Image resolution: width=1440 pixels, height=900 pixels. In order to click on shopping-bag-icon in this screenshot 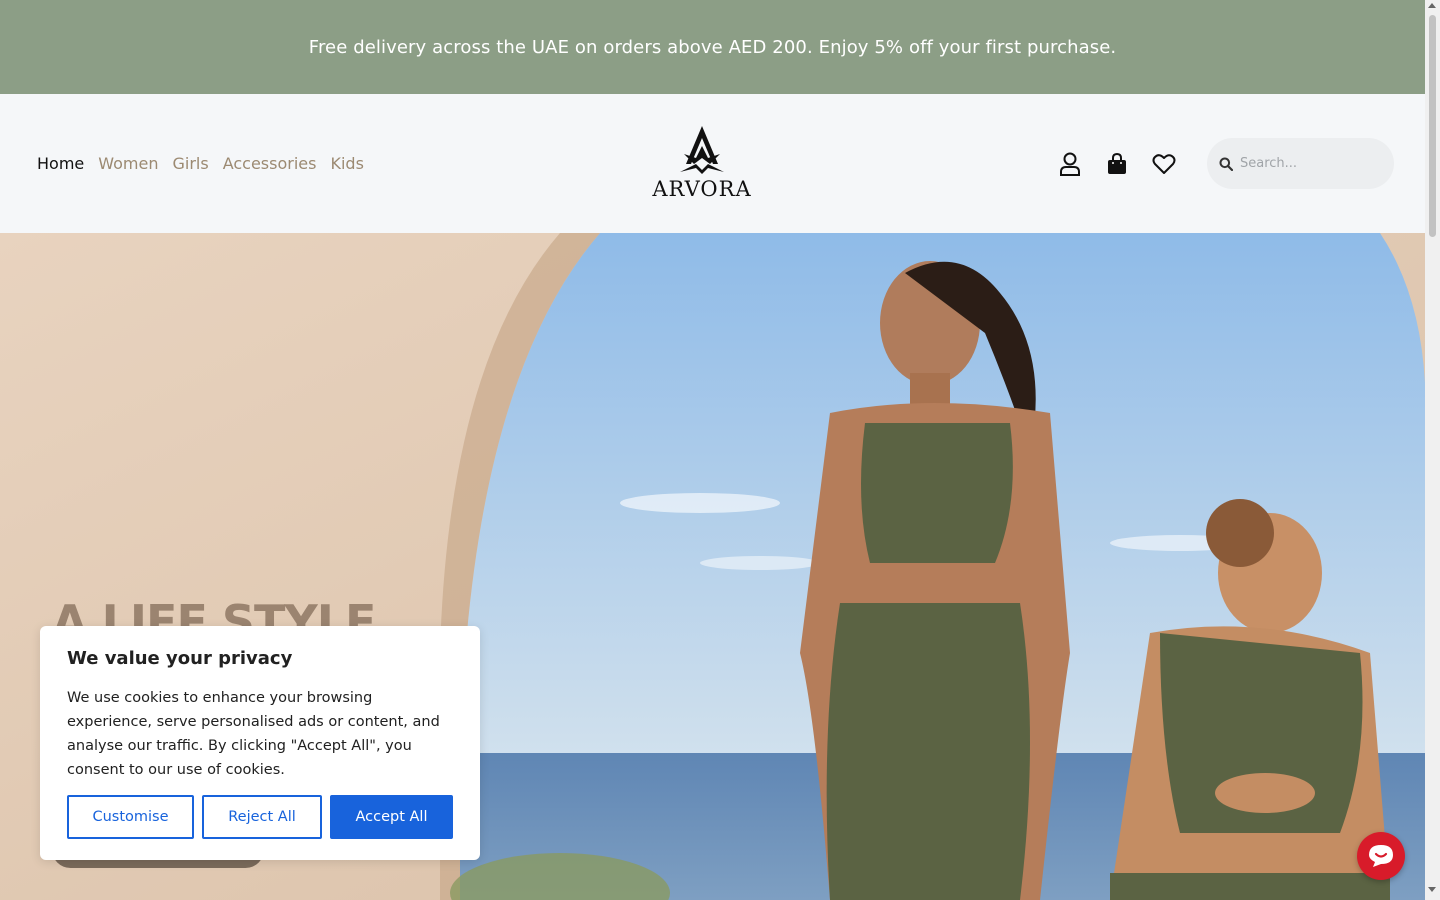, I will do `click(1117, 164)`.